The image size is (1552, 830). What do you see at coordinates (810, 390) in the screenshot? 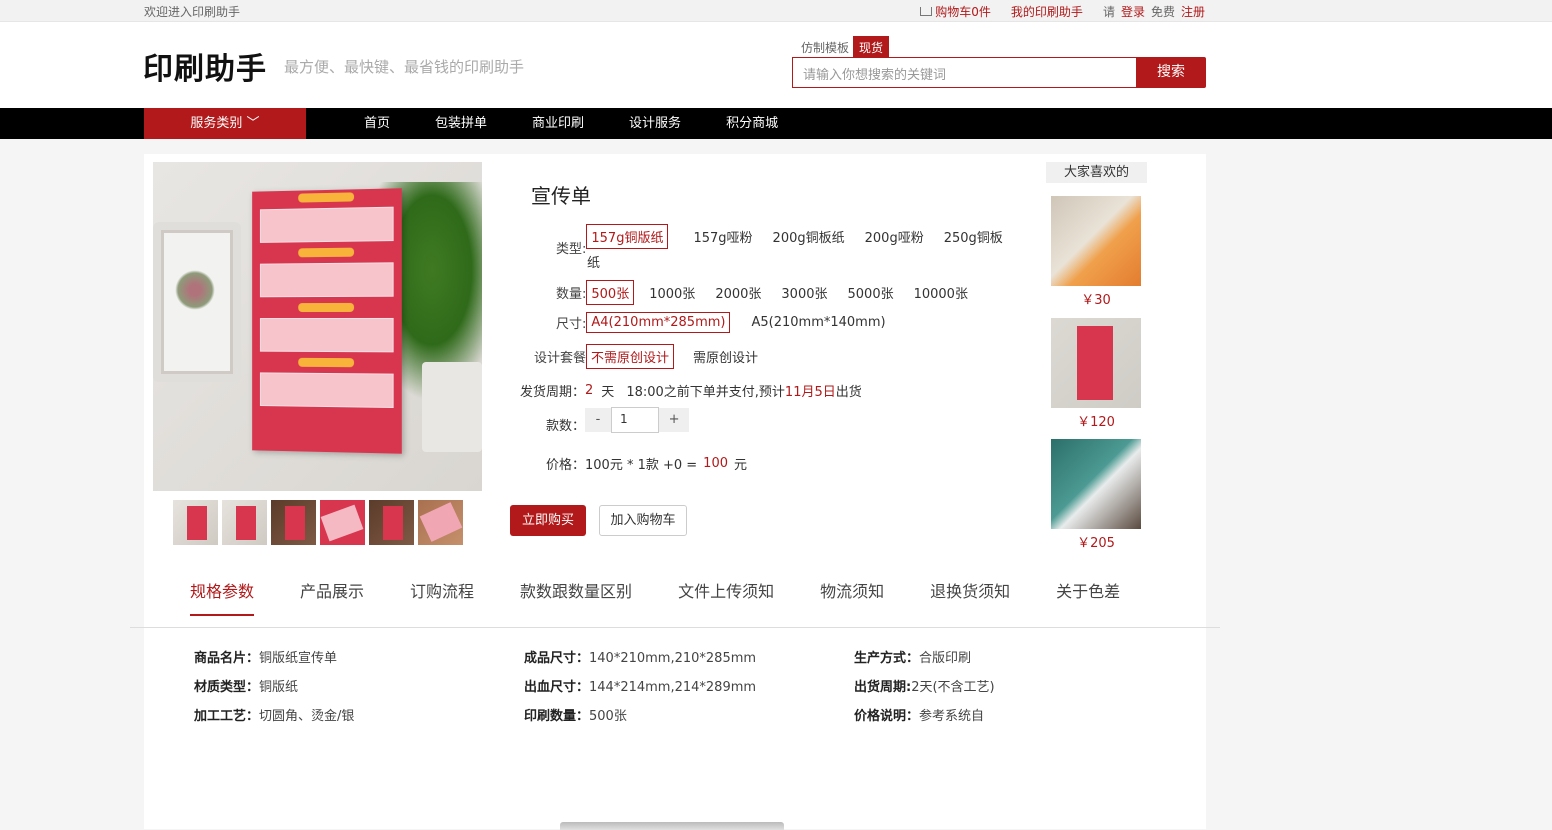
I see `shipping-date: 11月5日` at bounding box center [810, 390].